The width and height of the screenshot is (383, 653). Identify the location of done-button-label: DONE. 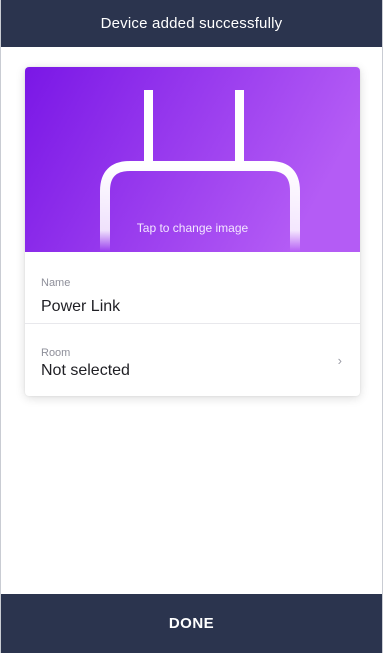
(191, 623).